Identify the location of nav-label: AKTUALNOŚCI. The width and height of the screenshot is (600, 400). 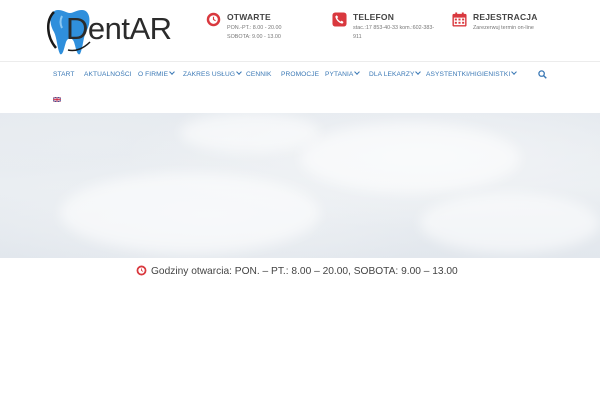
(108, 74).